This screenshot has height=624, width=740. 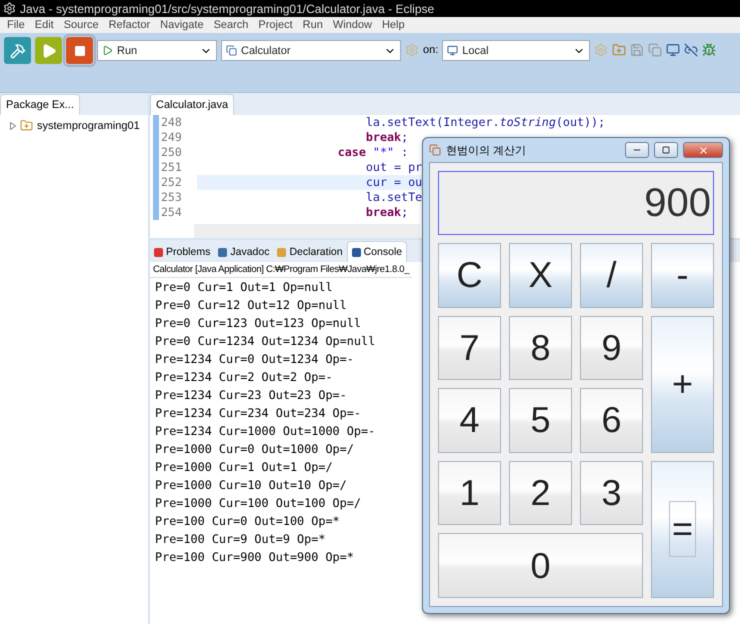 I want to click on menu-item: Edit, so click(x=44, y=25).